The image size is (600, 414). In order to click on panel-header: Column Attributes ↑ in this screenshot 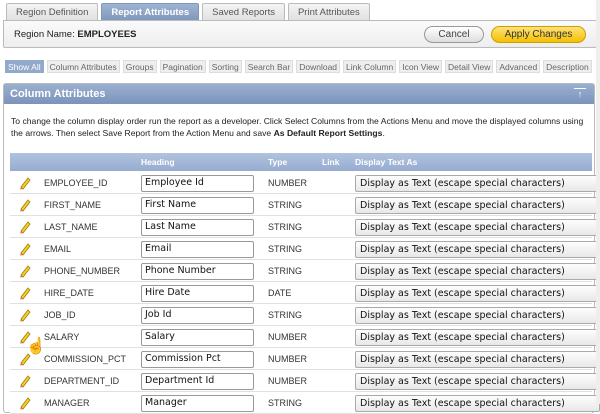, I will do `click(299, 94)`.